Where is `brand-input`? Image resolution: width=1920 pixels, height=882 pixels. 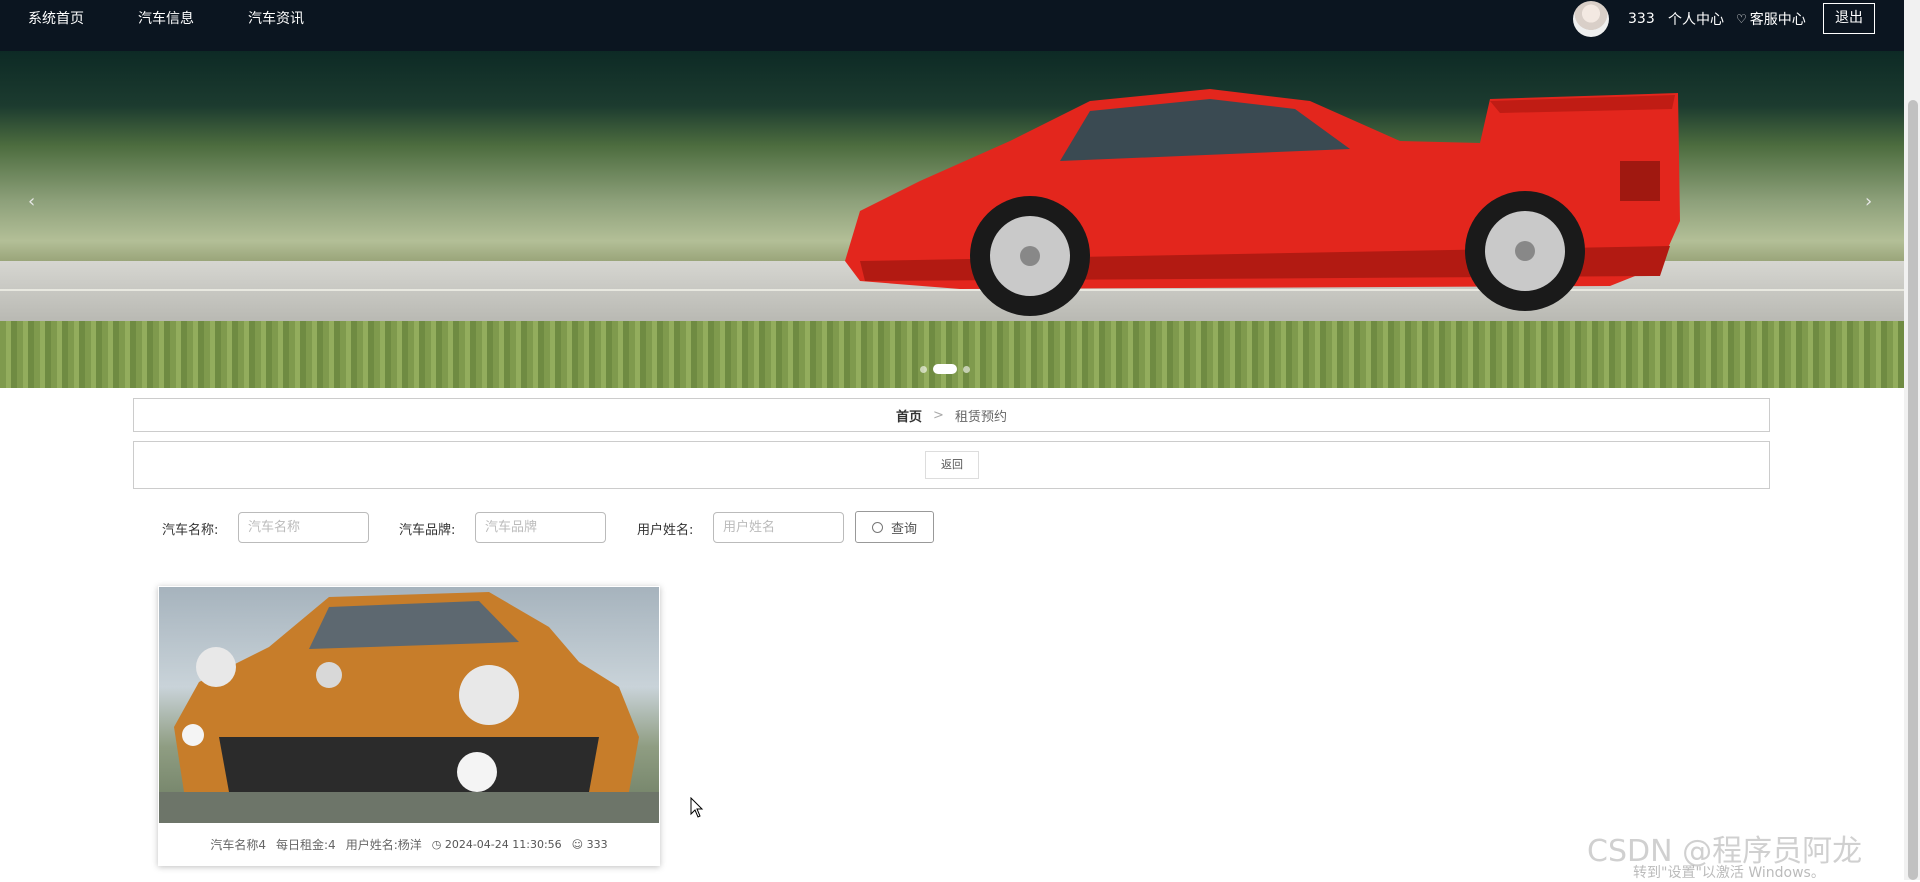 brand-input is located at coordinates (540, 527).